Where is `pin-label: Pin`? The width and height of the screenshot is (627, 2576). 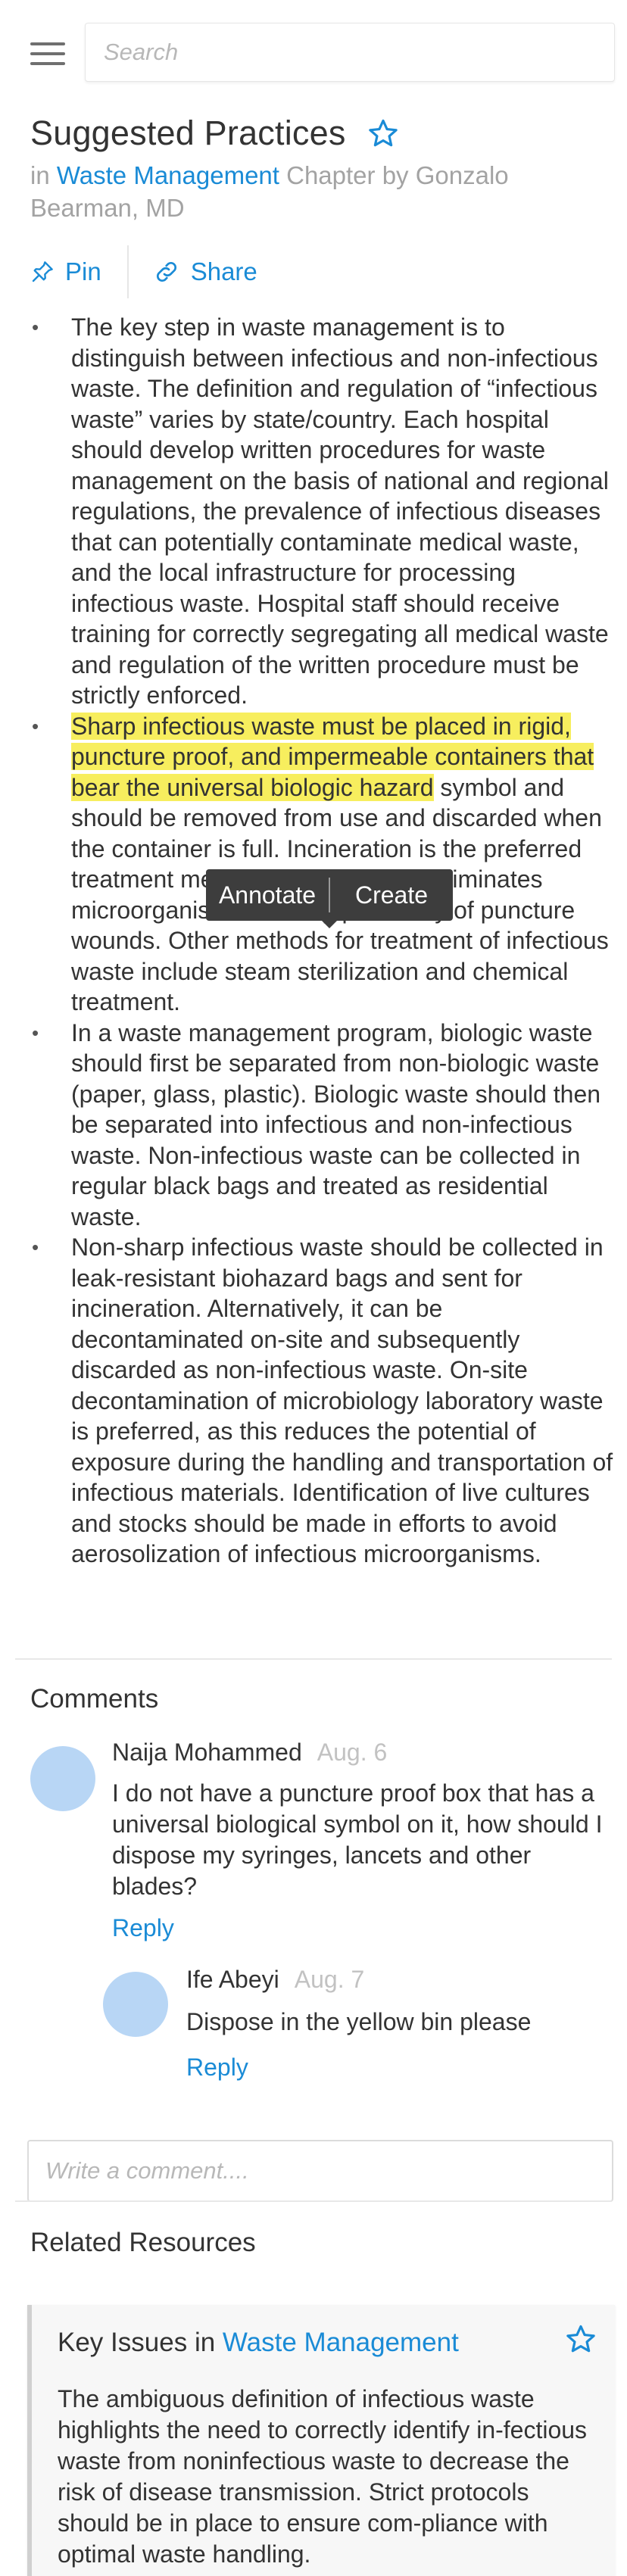
pin-label: Pin is located at coordinates (83, 271).